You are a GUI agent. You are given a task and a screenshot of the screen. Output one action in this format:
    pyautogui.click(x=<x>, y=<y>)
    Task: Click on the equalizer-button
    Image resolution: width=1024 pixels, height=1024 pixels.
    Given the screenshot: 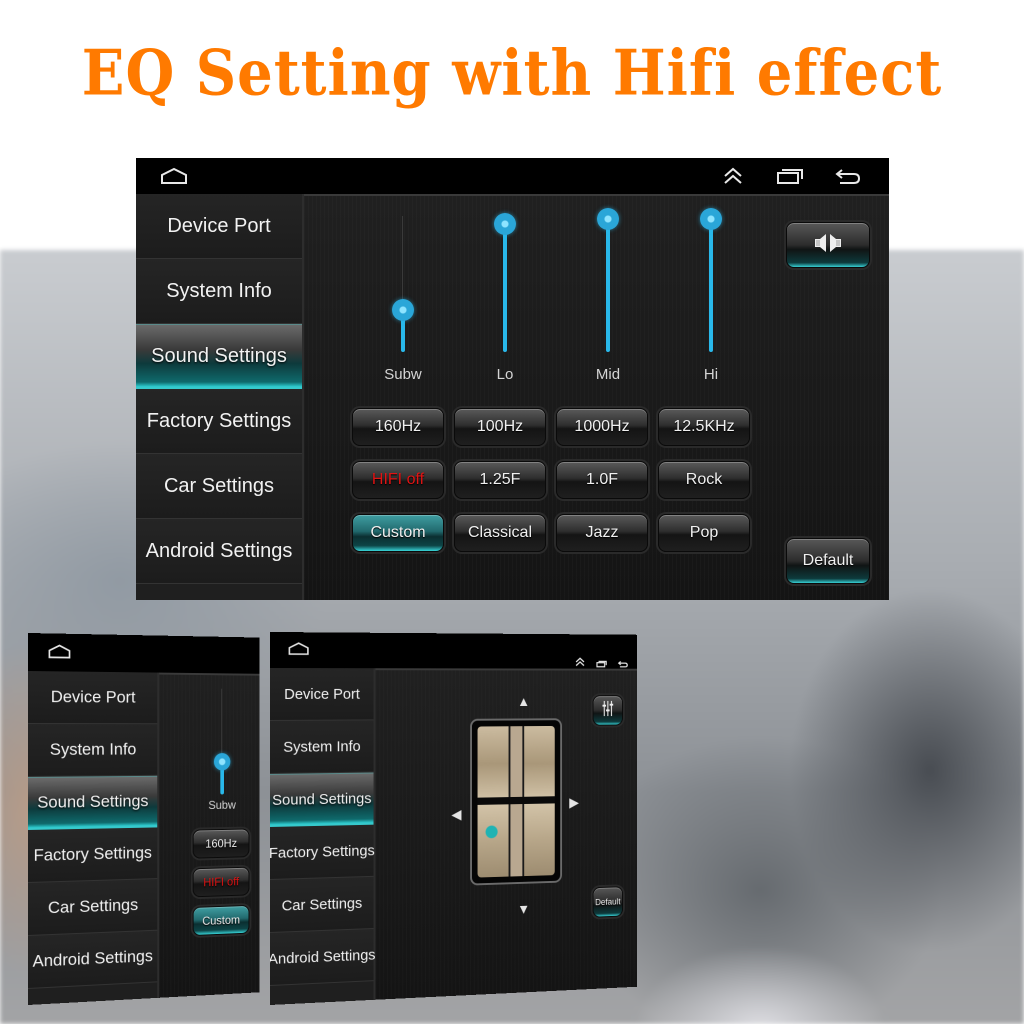 What is the action you would take?
    pyautogui.click(x=607, y=710)
    